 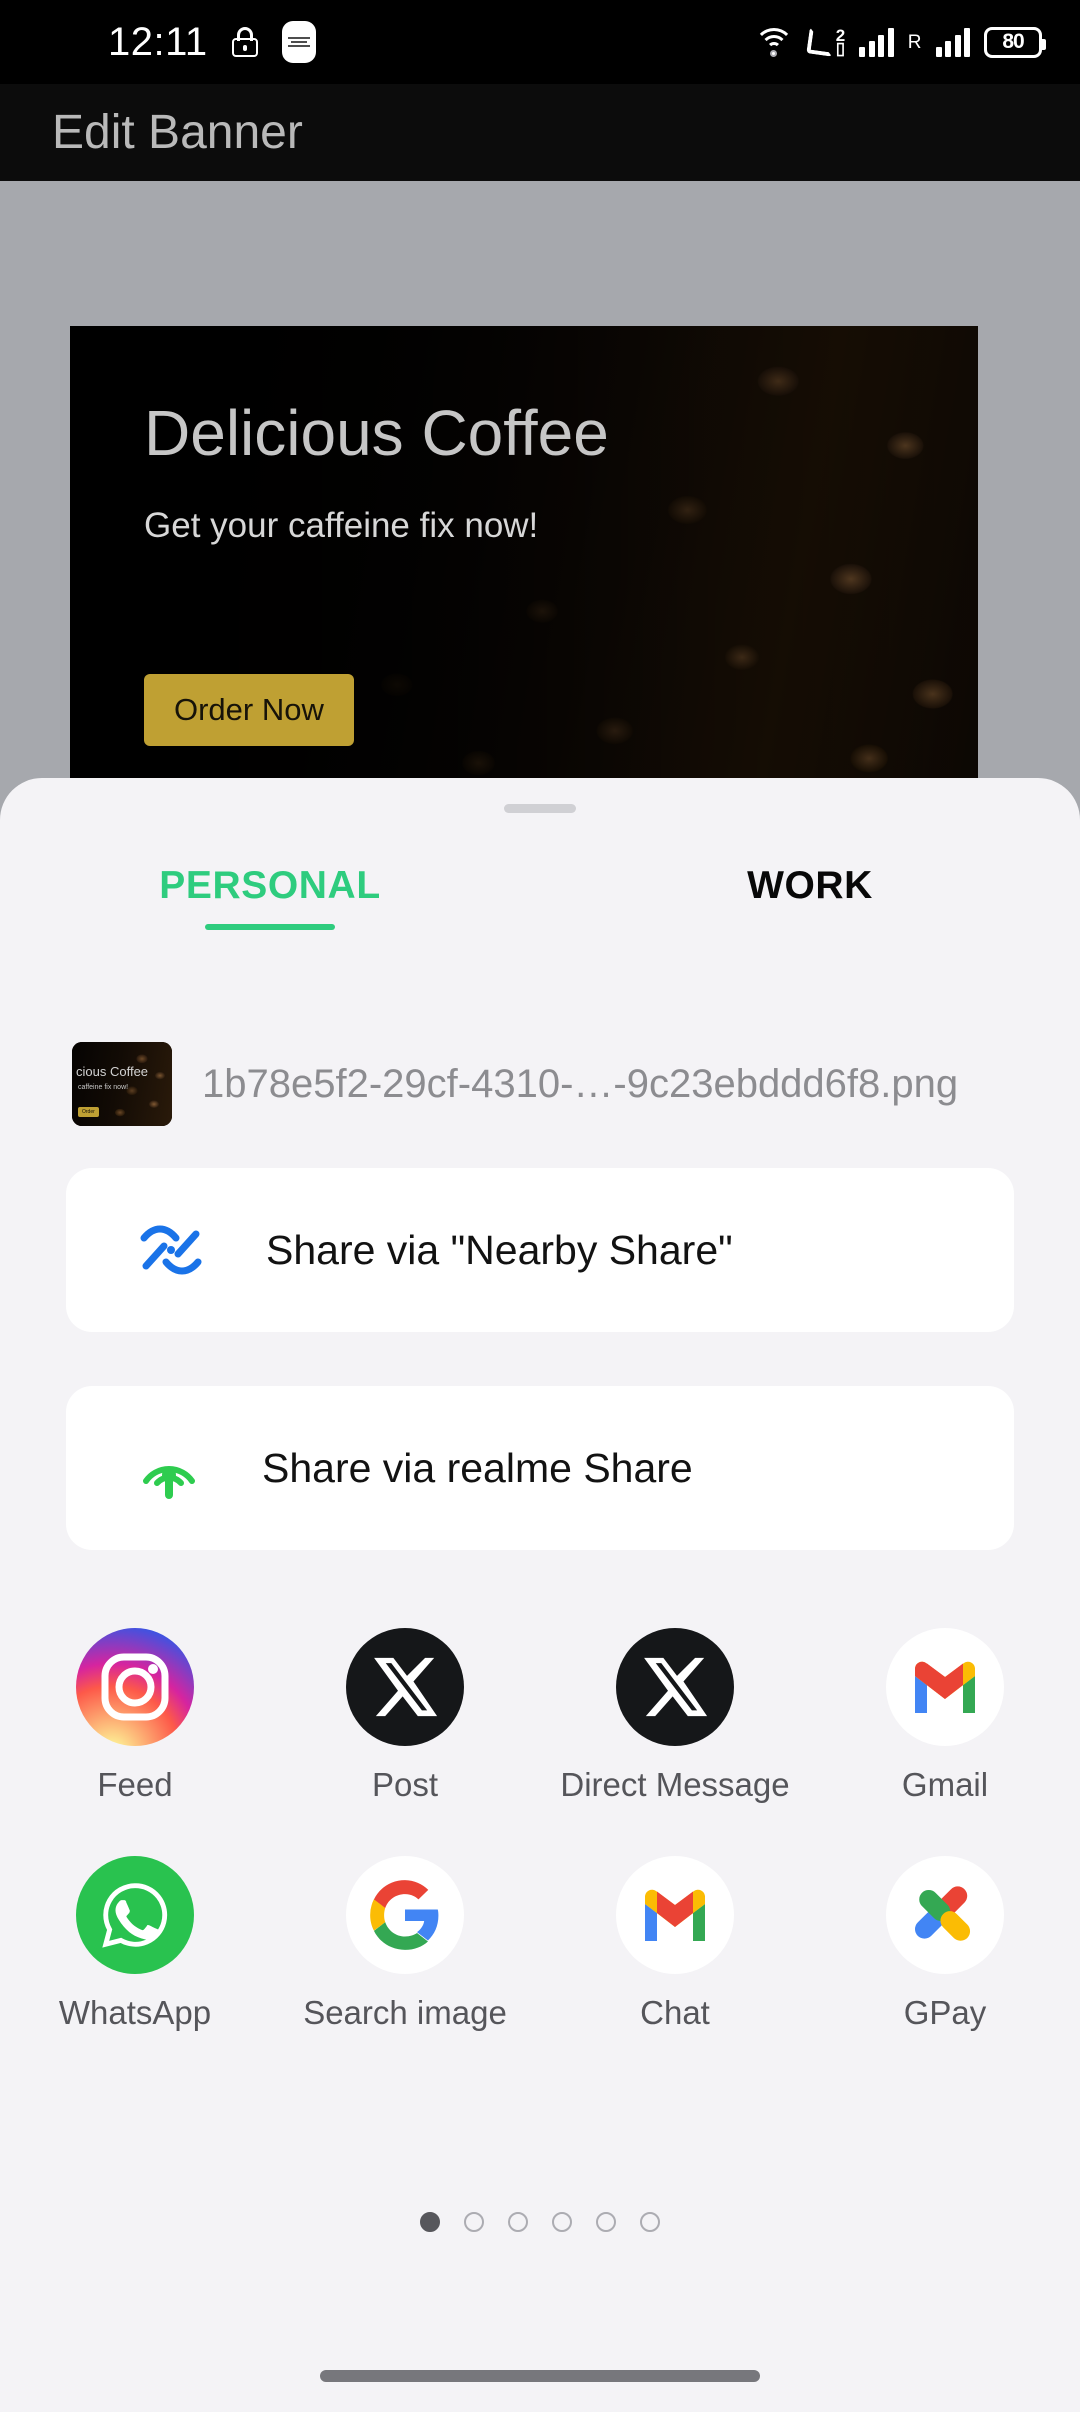 I want to click on share-target-search-image: Search image, so click(x=405, y=1944).